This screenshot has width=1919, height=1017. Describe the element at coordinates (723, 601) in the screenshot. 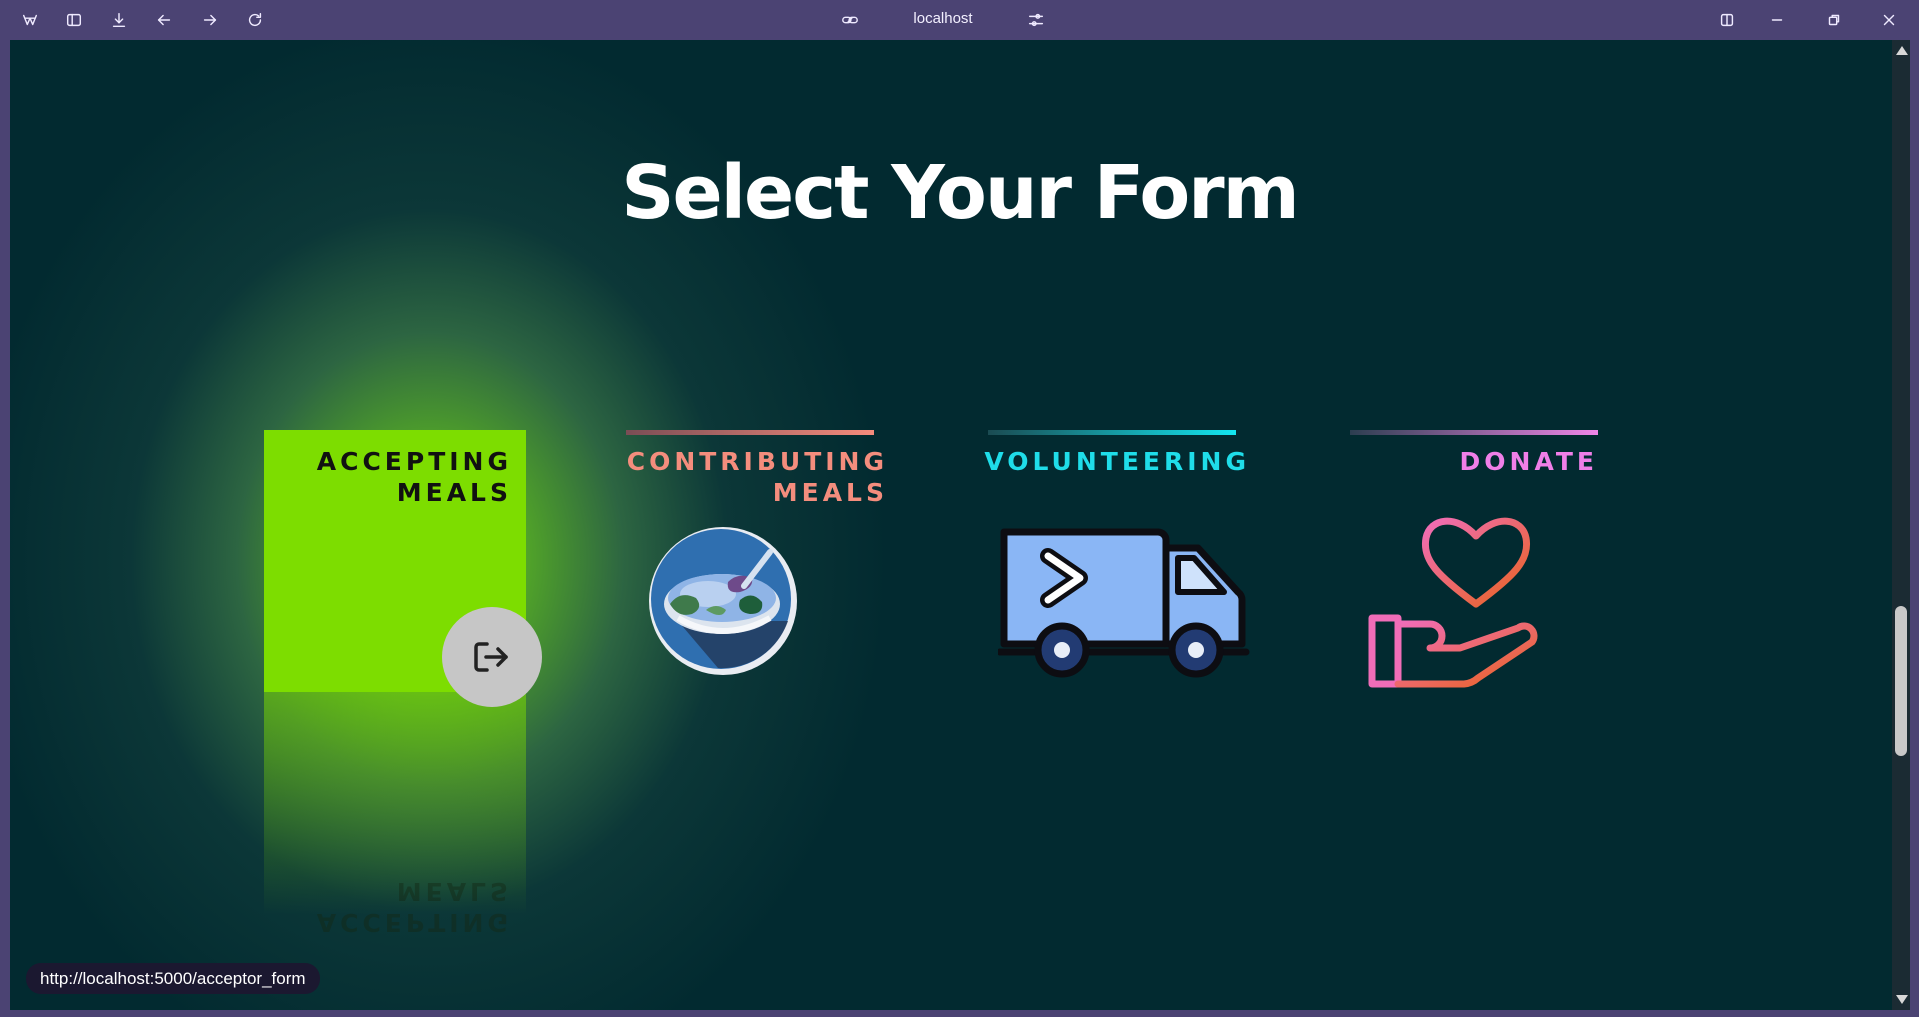

I see `meal-bowl-icon` at that location.